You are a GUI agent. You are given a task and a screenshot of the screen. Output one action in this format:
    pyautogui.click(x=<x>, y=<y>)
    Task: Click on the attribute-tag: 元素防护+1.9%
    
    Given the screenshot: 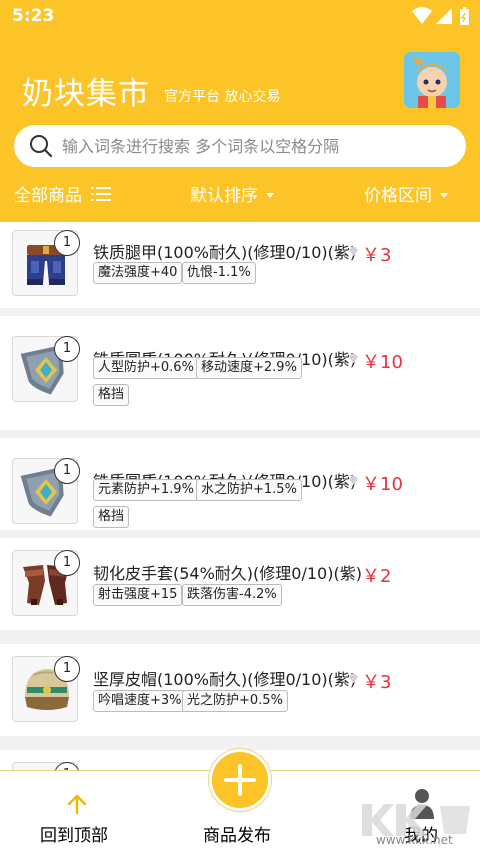 What is the action you would take?
    pyautogui.click(x=146, y=490)
    